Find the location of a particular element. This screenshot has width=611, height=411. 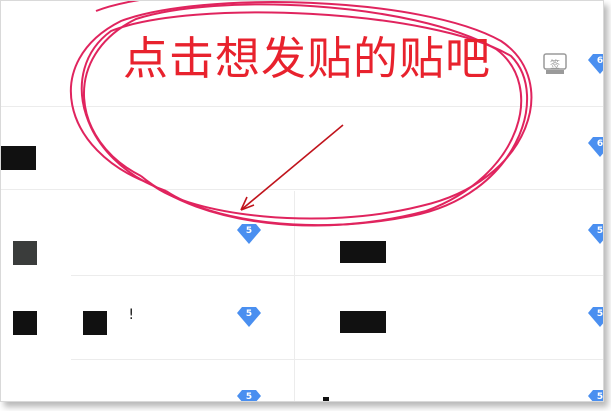

sign-in-icon: 签 is located at coordinates (555, 64).